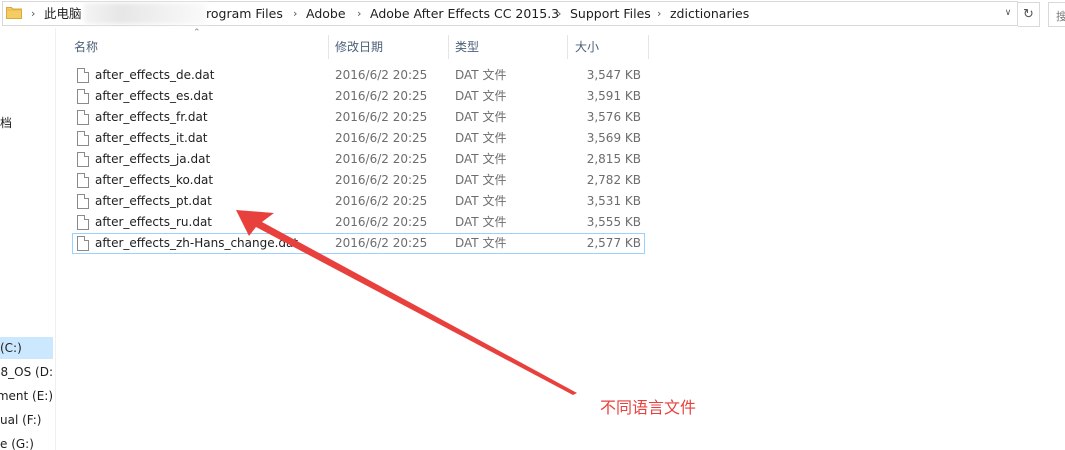 The height and width of the screenshot is (450, 1065). What do you see at coordinates (1029, 14) in the screenshot?
I see `refresh-icon: ↻` at bounding box center [1029, 14].